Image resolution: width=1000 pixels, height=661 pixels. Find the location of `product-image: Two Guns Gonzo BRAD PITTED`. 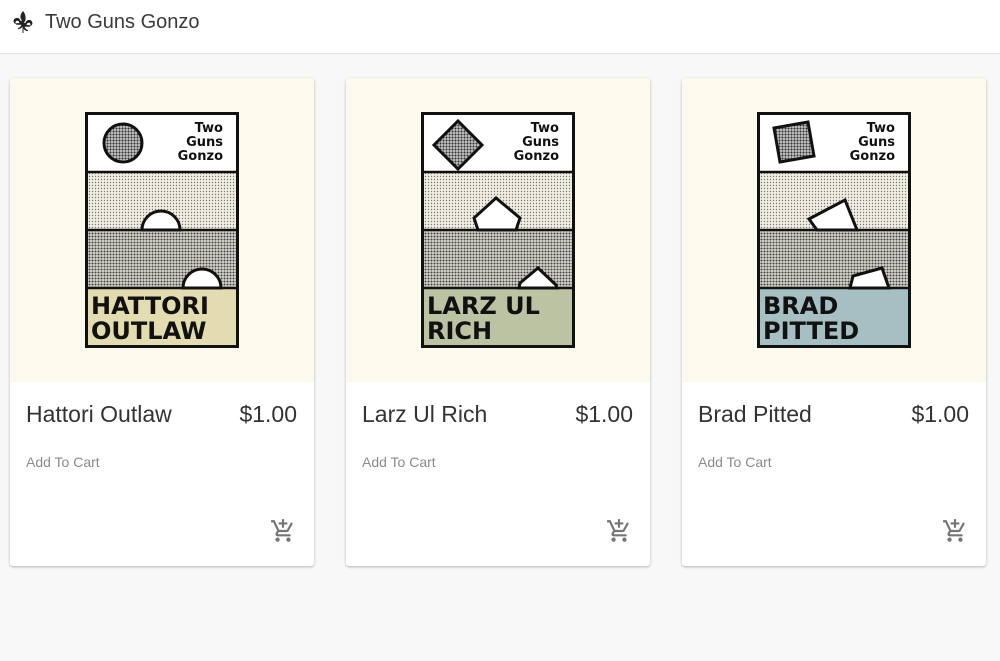

product-image: Two Guns Gonzo BRAD PITTED is located at coordinates (834, 230).